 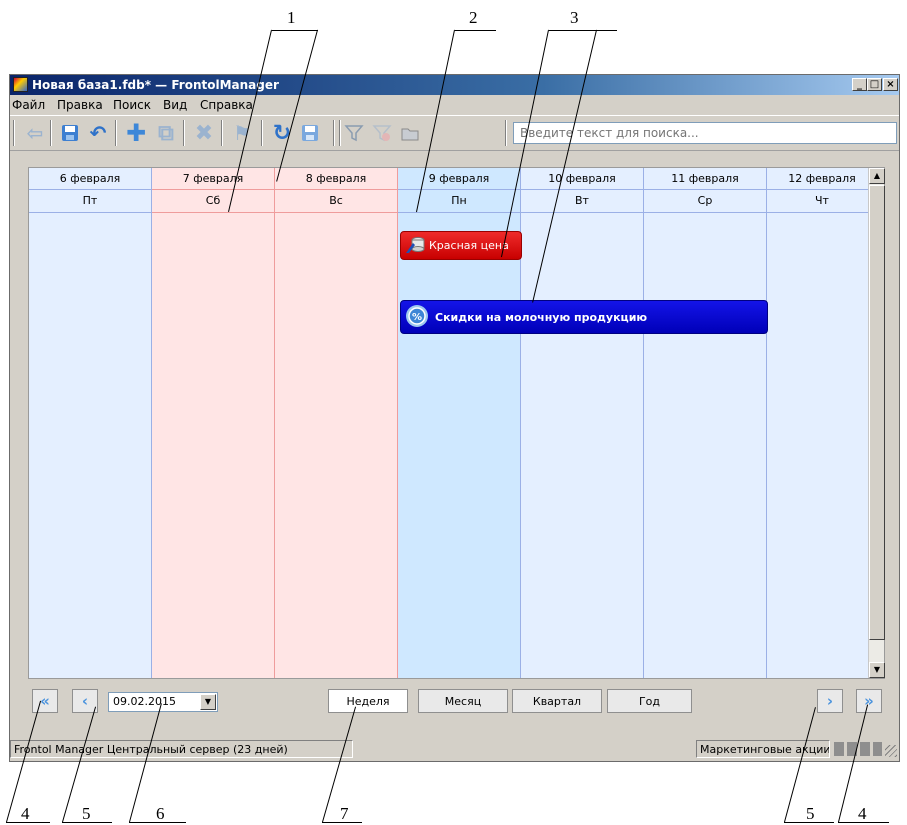 What do you see at coordinates (822, 178) in the screenshot?
I see `day-date: 12 февраля` at bounding box center [822, 178].